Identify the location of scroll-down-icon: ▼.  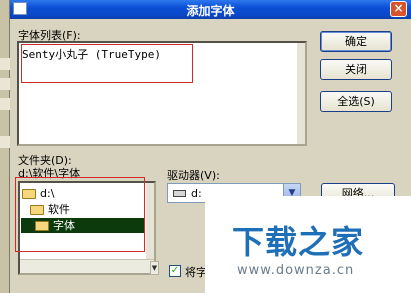
(154, 268).